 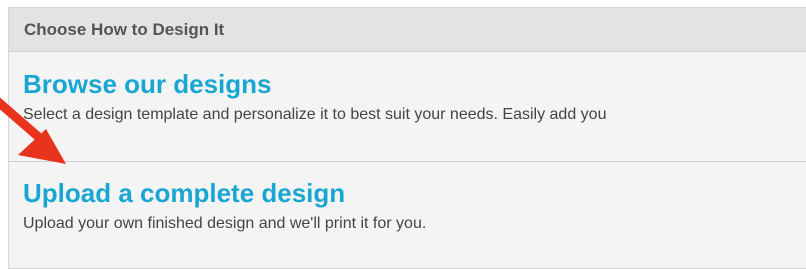 What do you see at coordinates (124, 29) in the screenshot?
I see `panel-title: Choose How to Design It` at bounding box center [124, 29].